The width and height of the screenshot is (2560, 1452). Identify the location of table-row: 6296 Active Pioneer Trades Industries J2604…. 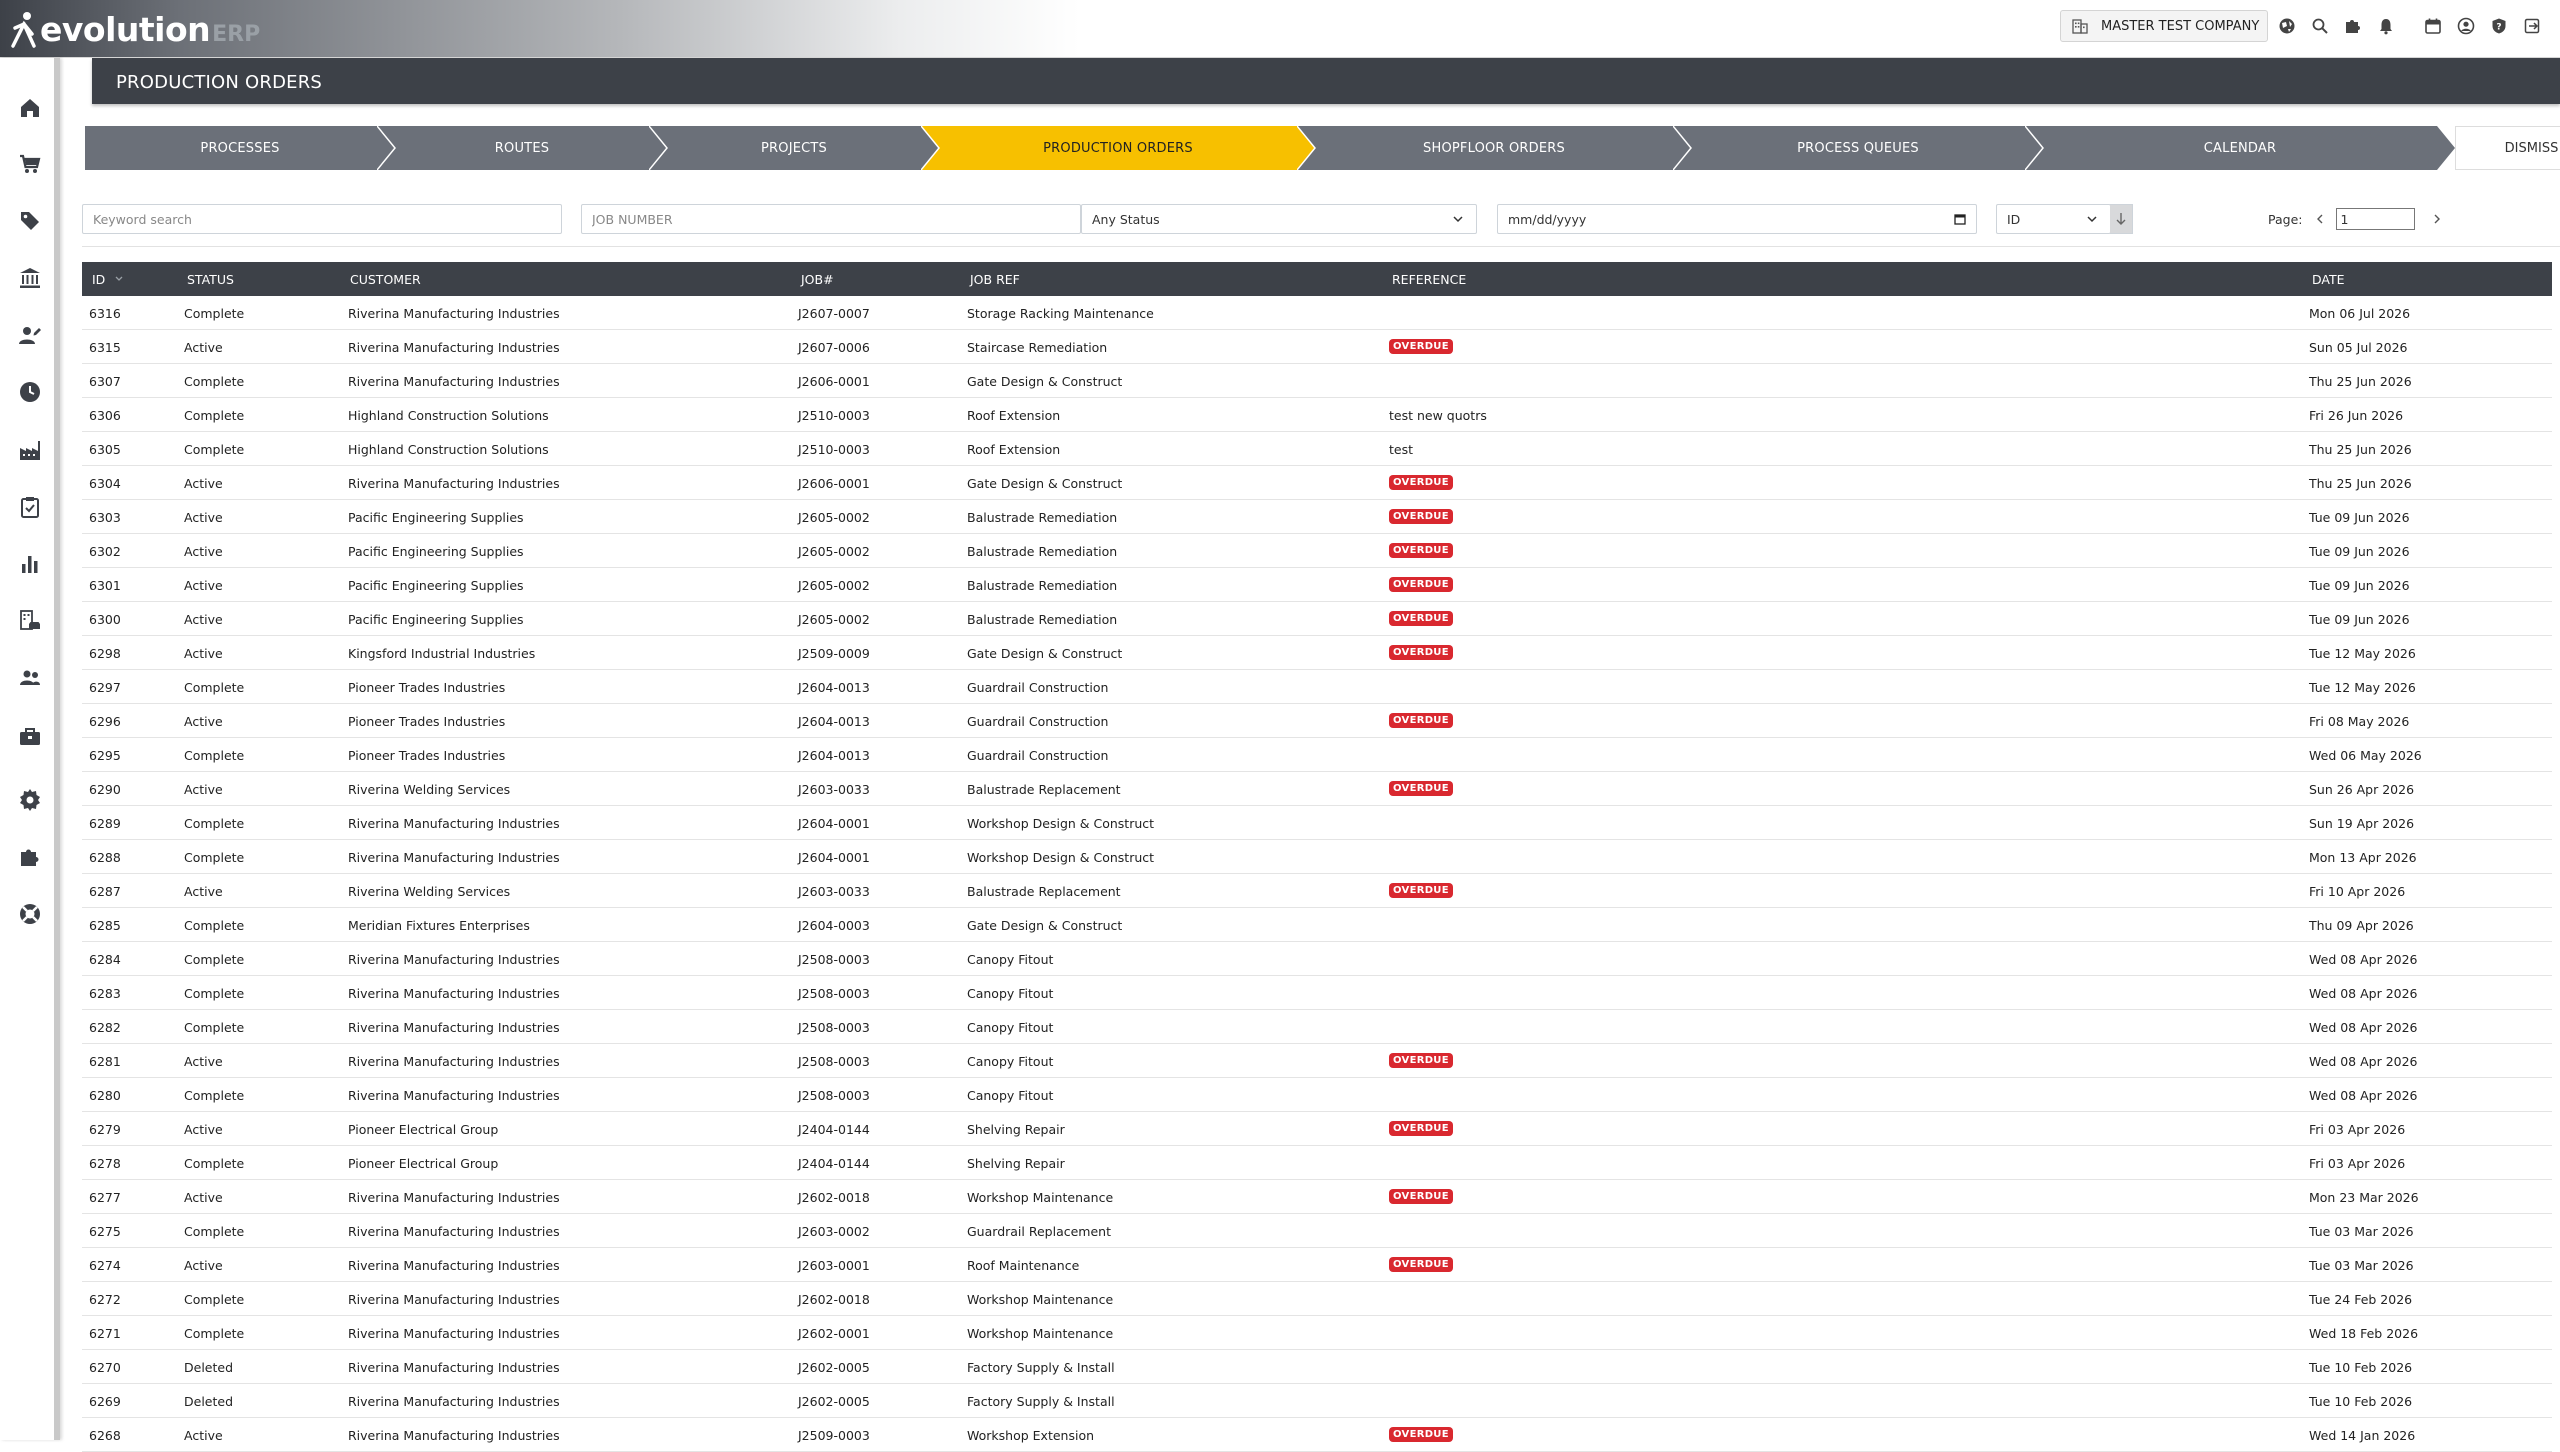
(1317, 721).